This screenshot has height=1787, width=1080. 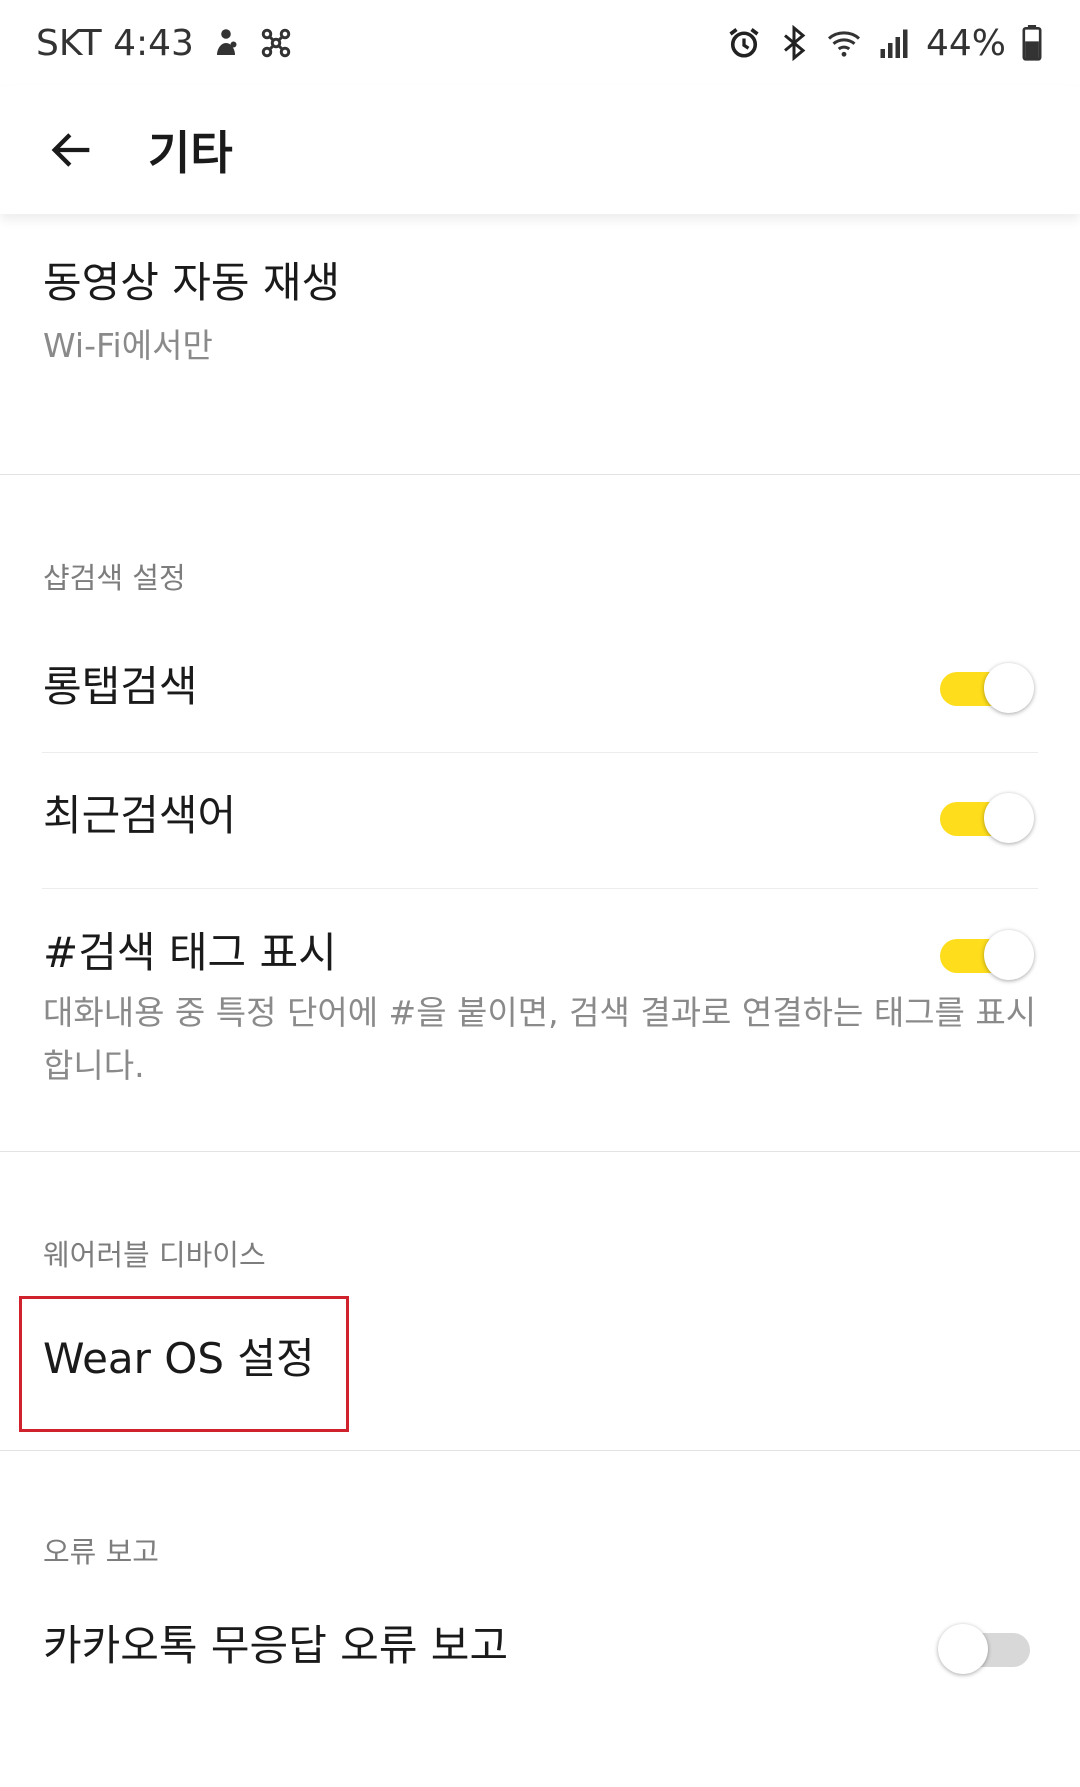 I want to click on signal-icon, so click(x=894, y=43).